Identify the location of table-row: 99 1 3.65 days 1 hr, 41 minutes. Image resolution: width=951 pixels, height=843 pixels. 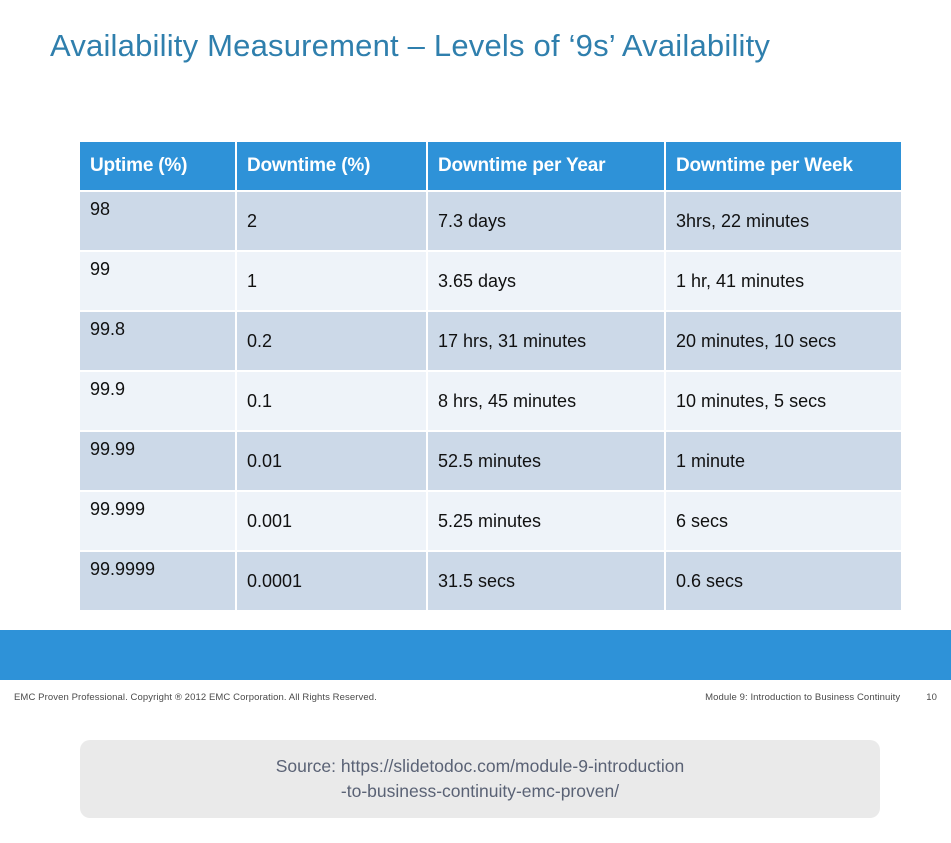
(490, 281).